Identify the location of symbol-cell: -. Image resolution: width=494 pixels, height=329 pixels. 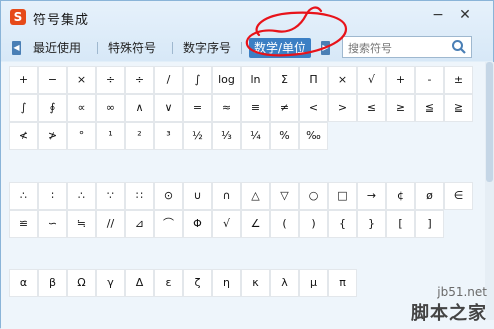
(429, 80).